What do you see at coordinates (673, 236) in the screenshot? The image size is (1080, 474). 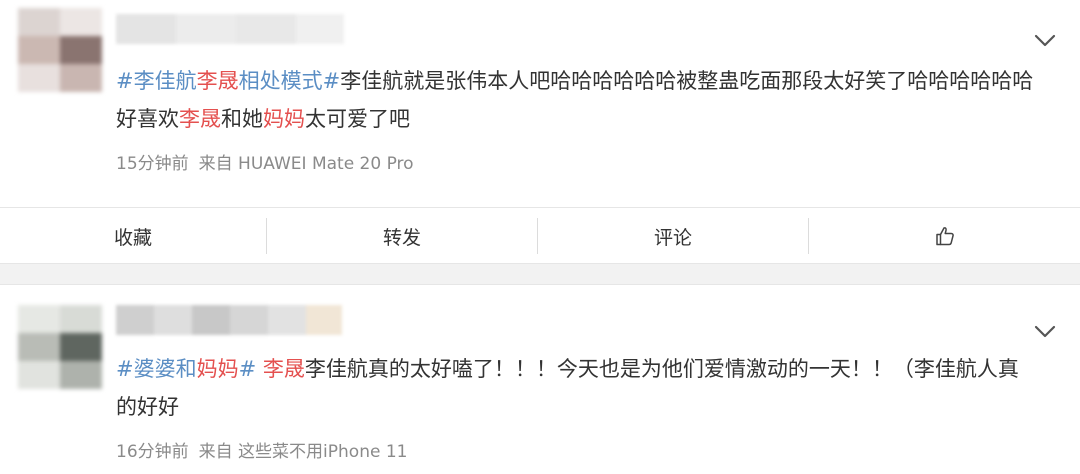 I see `comment-button: 评论` at bounding box center [673, 236].